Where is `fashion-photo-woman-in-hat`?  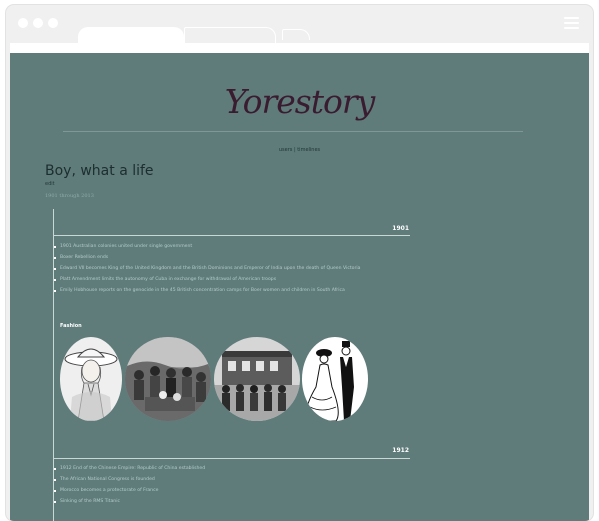 fashion-photo-woman-in-hat is located at coordinates (91, 379).